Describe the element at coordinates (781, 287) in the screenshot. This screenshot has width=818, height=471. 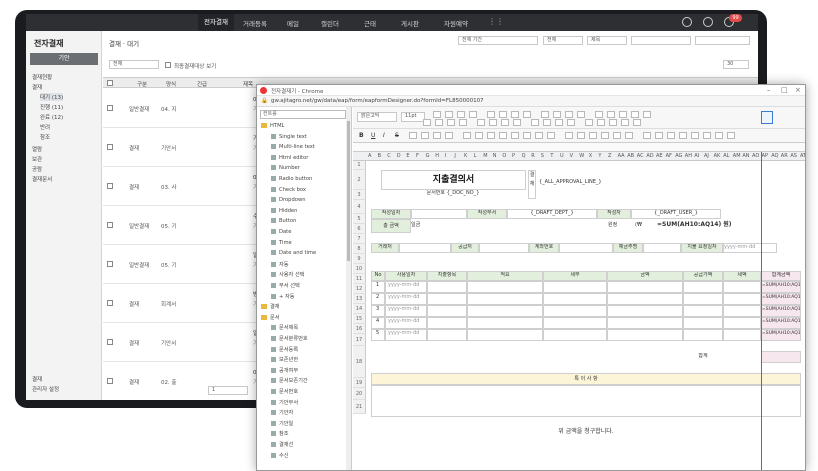
I see `item-cell: =SUM(AH10:AQ10)` at that location.